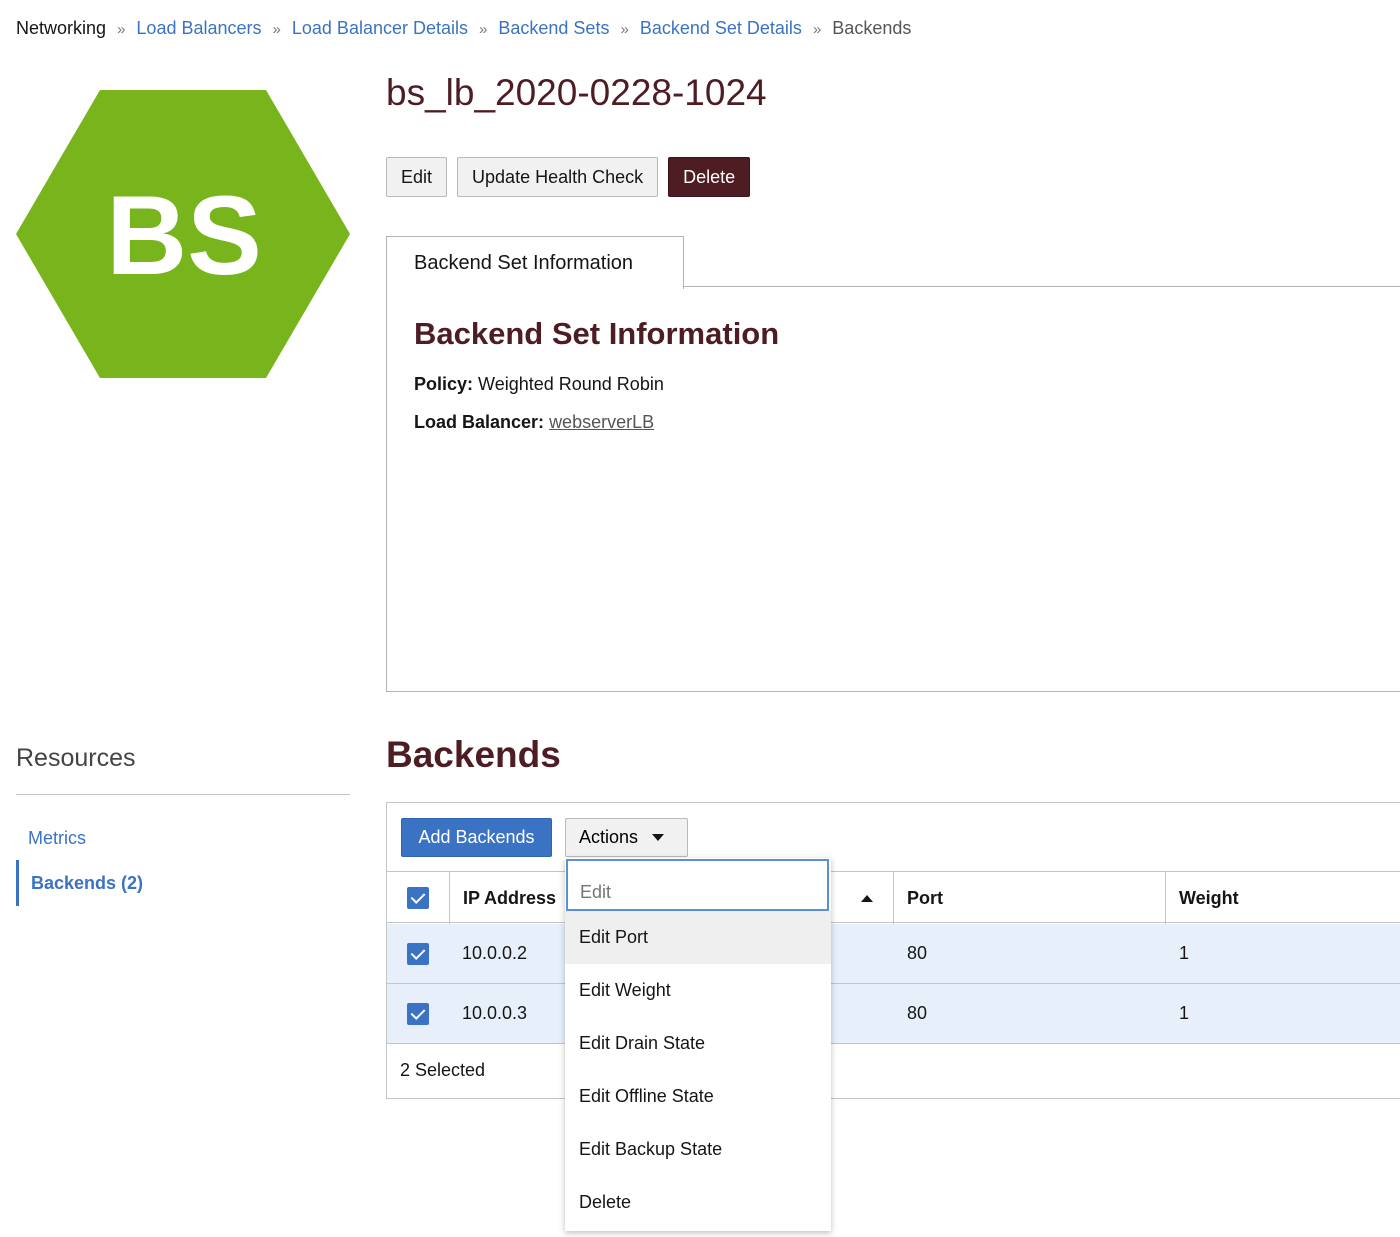  Describe the element at coordinates (380, 28) in the screenshot. I see `breadcrumb-load-balancer-details: Load Balancer Details` at that location.